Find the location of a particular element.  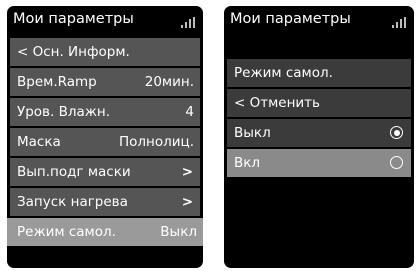

menu-item-humidity-level: Уров. Влажн. 4 is located at coordinates (105, 112).